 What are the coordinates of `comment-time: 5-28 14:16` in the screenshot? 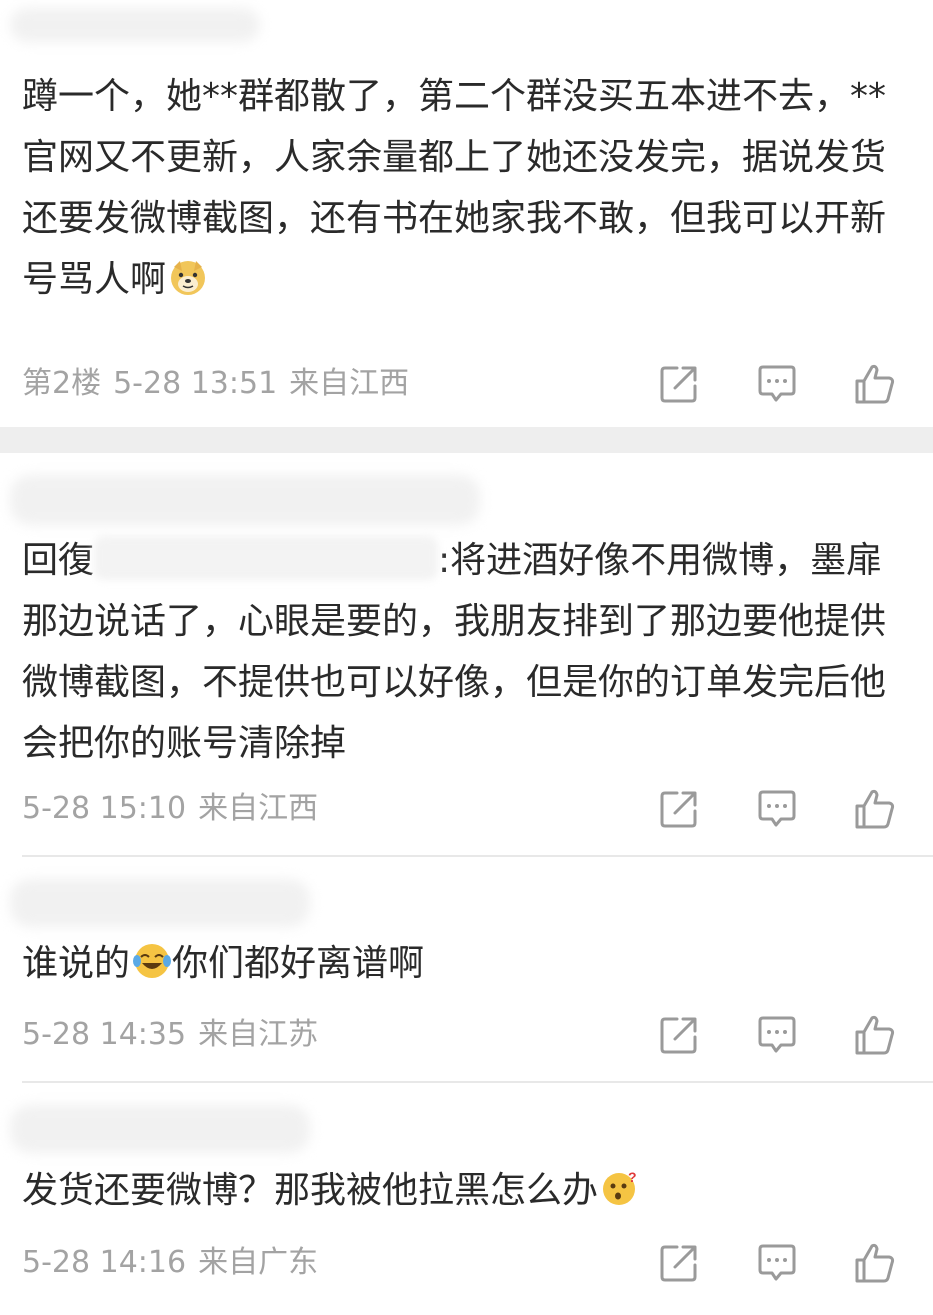 It's located at (104, 1262).